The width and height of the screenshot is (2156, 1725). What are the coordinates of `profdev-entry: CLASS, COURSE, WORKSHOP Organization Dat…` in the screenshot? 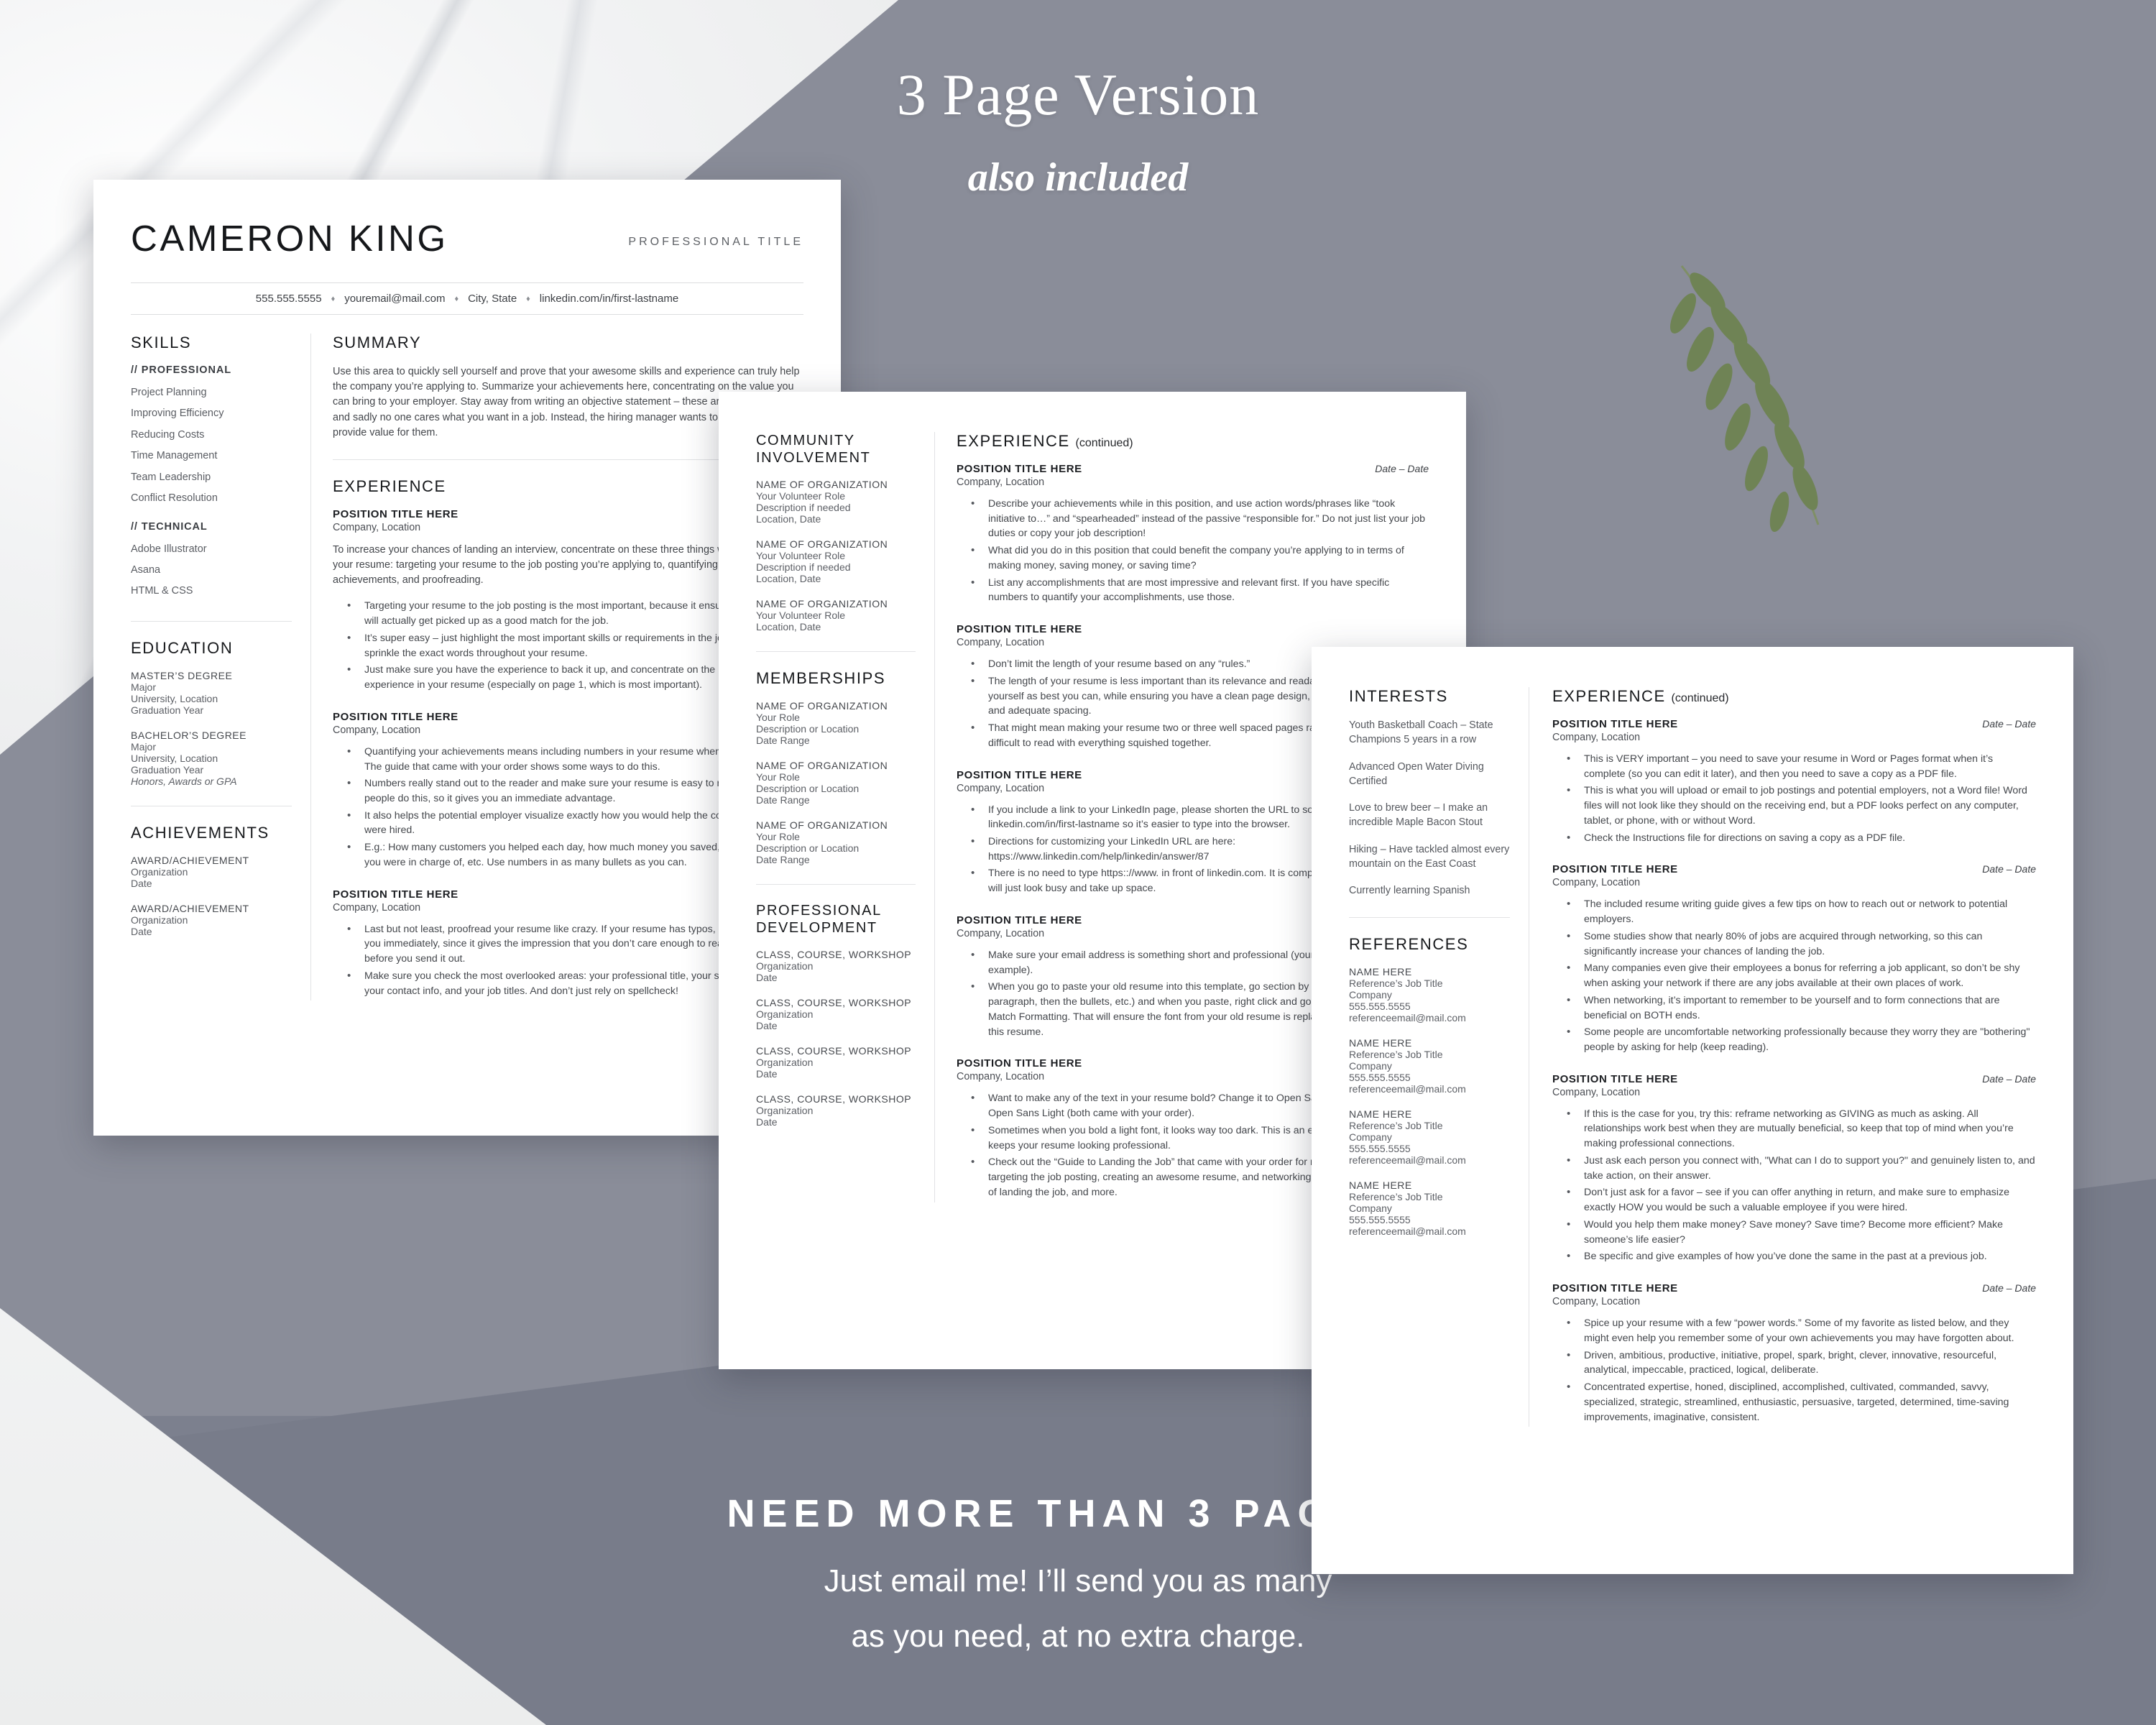 It's located at (836, 1062).